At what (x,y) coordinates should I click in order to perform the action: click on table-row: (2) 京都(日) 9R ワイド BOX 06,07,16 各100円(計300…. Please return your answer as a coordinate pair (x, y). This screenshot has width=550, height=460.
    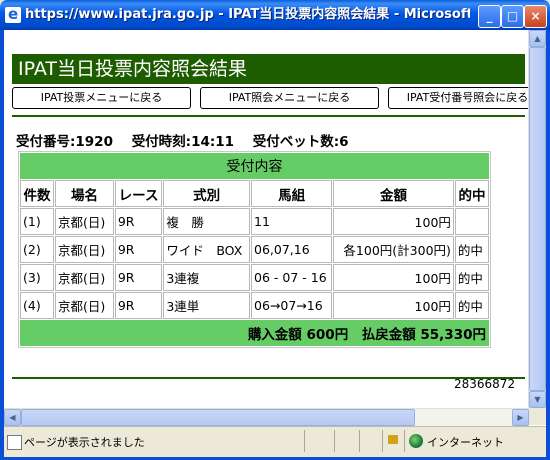
    Looking at the image, I should click on (254, 249).